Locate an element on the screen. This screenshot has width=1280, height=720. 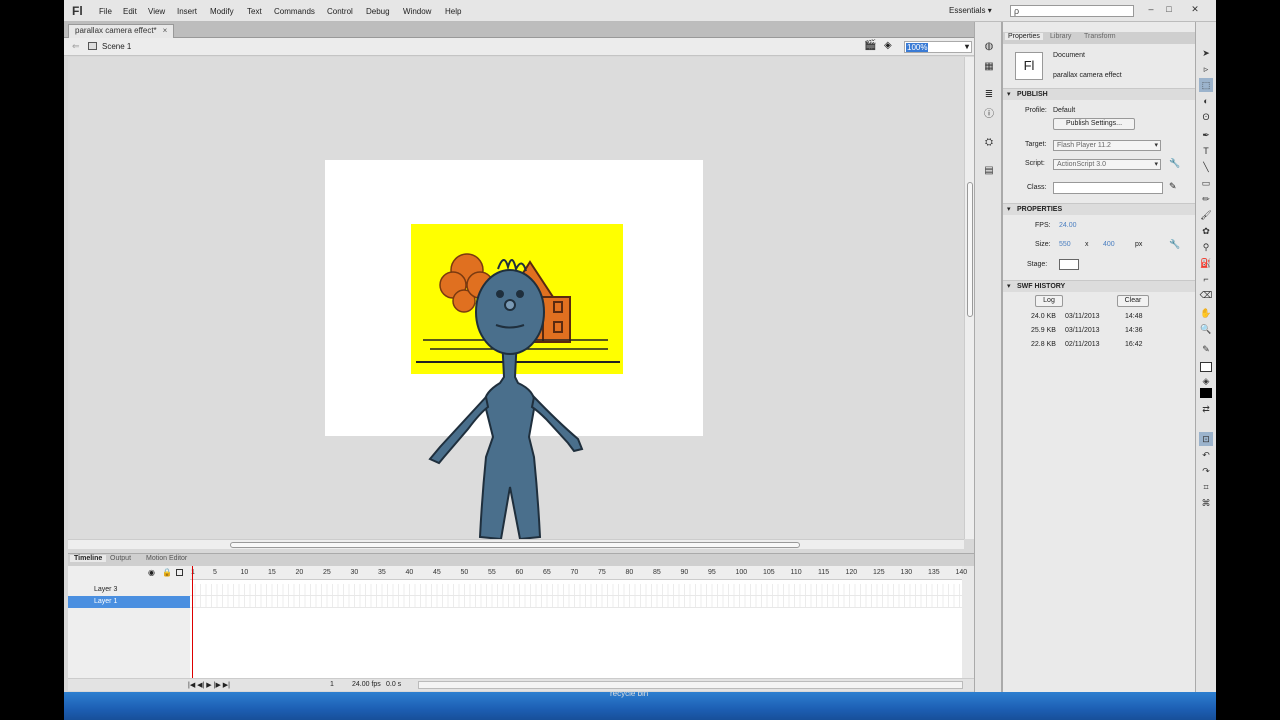
menu-view: View is located at coordinates (156, 11).